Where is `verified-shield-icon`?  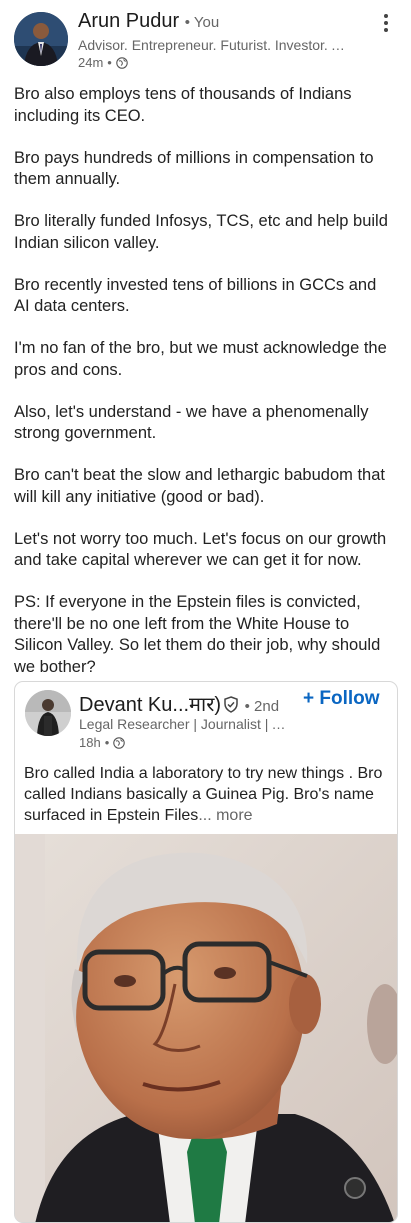
verified-shield-icon is located at coordinates (231, 704).